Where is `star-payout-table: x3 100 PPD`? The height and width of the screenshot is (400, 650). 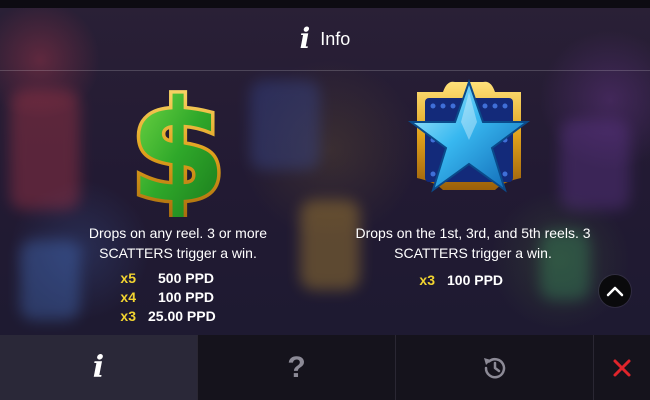 star-payout-table: x3 100 PPD is located at coordinates (456, 279).